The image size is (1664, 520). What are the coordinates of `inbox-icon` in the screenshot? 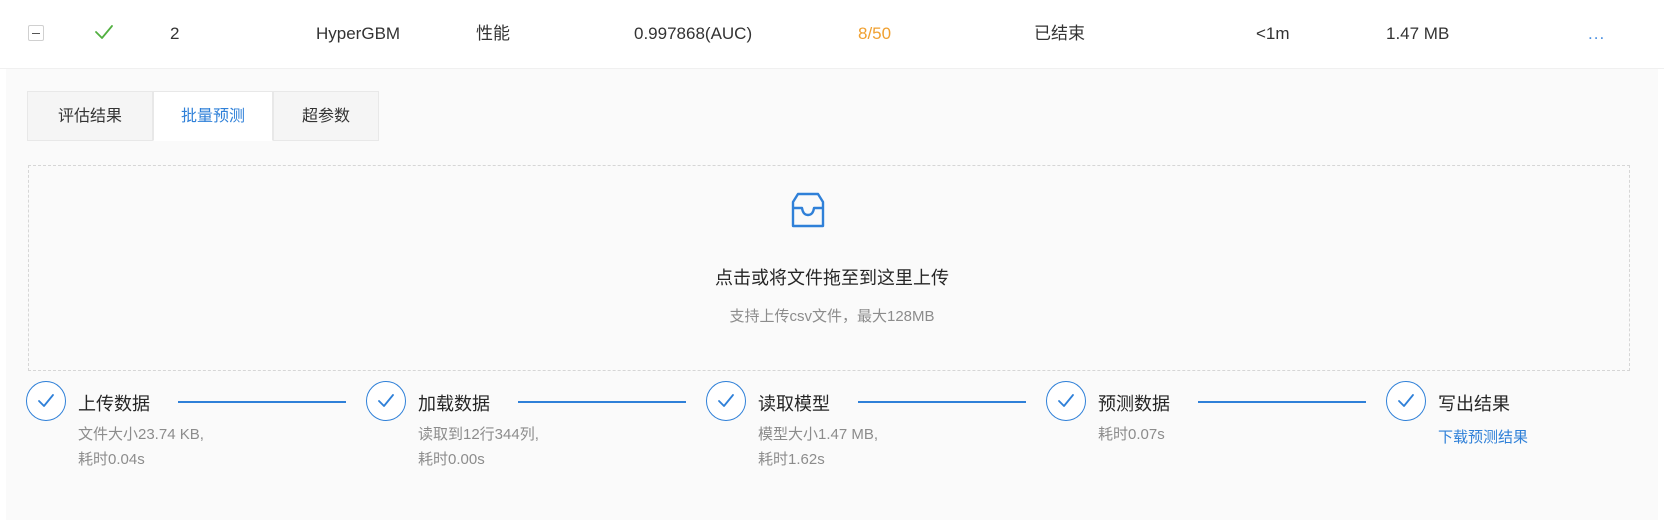 It's located at (808, 210).